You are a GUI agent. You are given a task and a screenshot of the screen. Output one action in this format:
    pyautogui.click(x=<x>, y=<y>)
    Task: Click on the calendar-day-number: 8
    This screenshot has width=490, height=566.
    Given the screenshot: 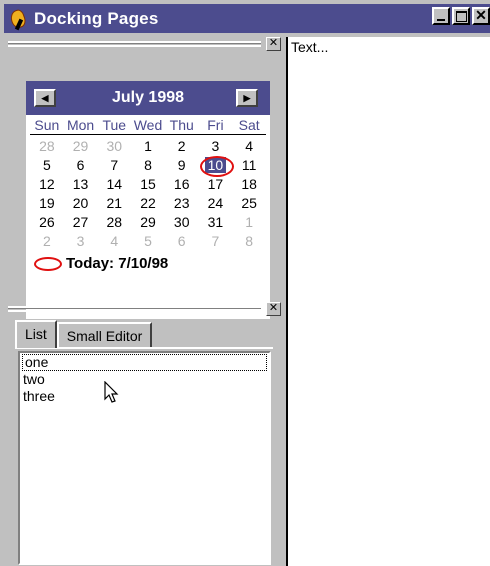 What is the action you would take?
    pyautogui.click(x=249, y=241)
    